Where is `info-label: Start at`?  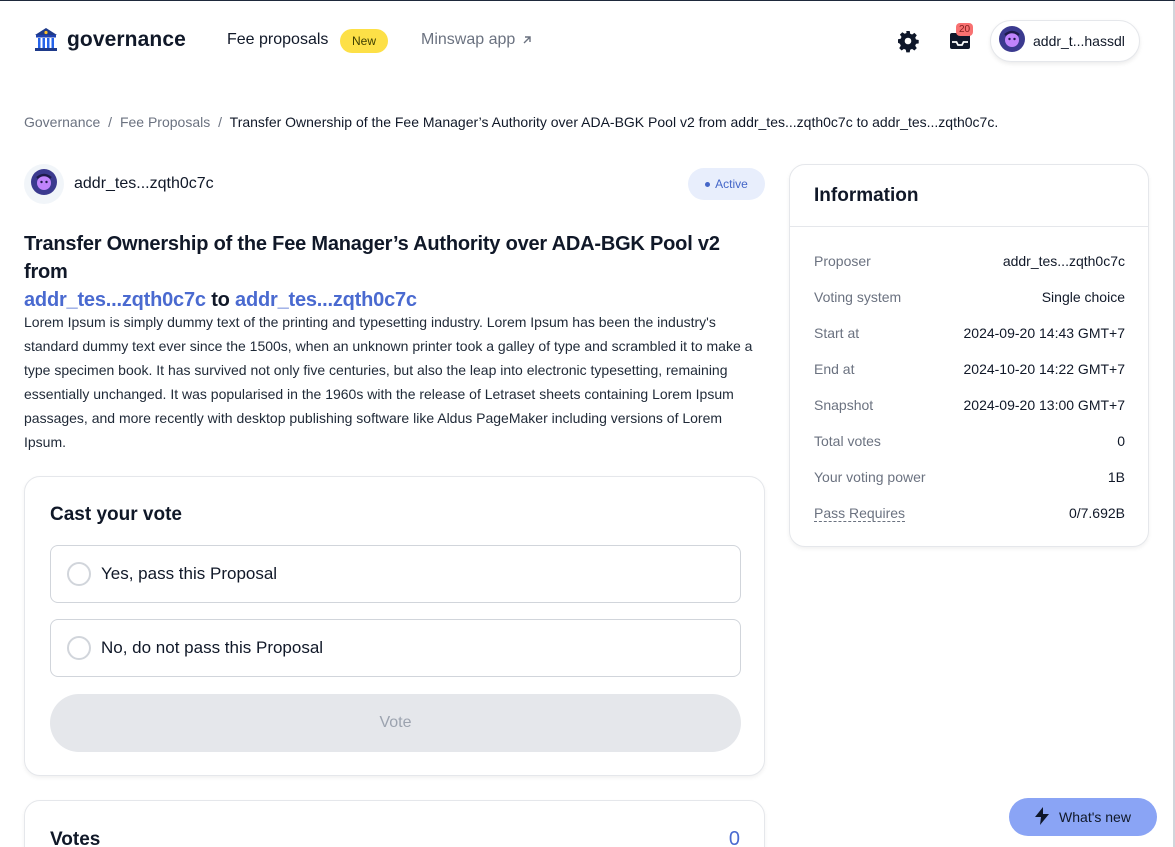 info-label: Start at is located at coordinates (837, 333).